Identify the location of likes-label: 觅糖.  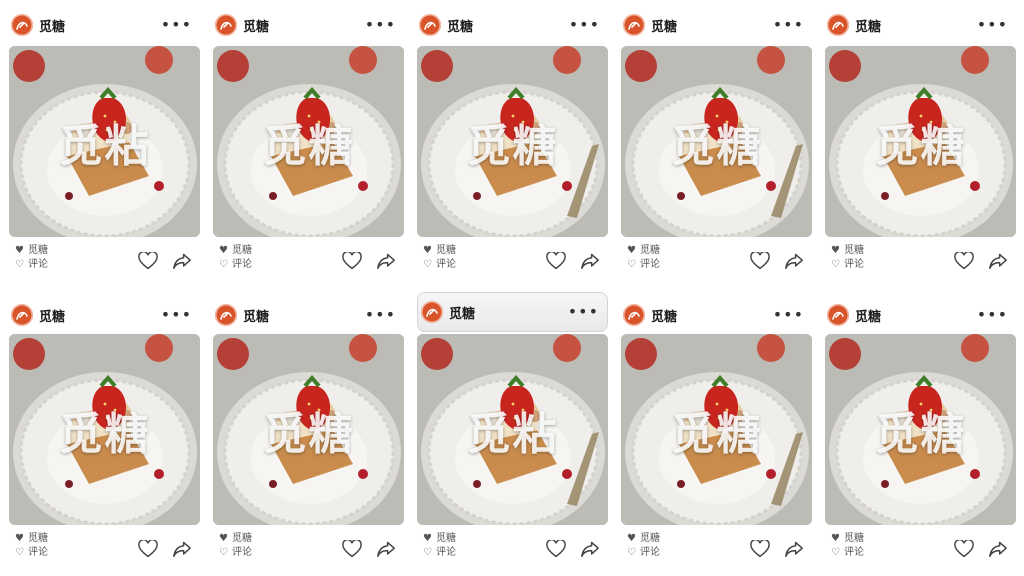
(241, 250).